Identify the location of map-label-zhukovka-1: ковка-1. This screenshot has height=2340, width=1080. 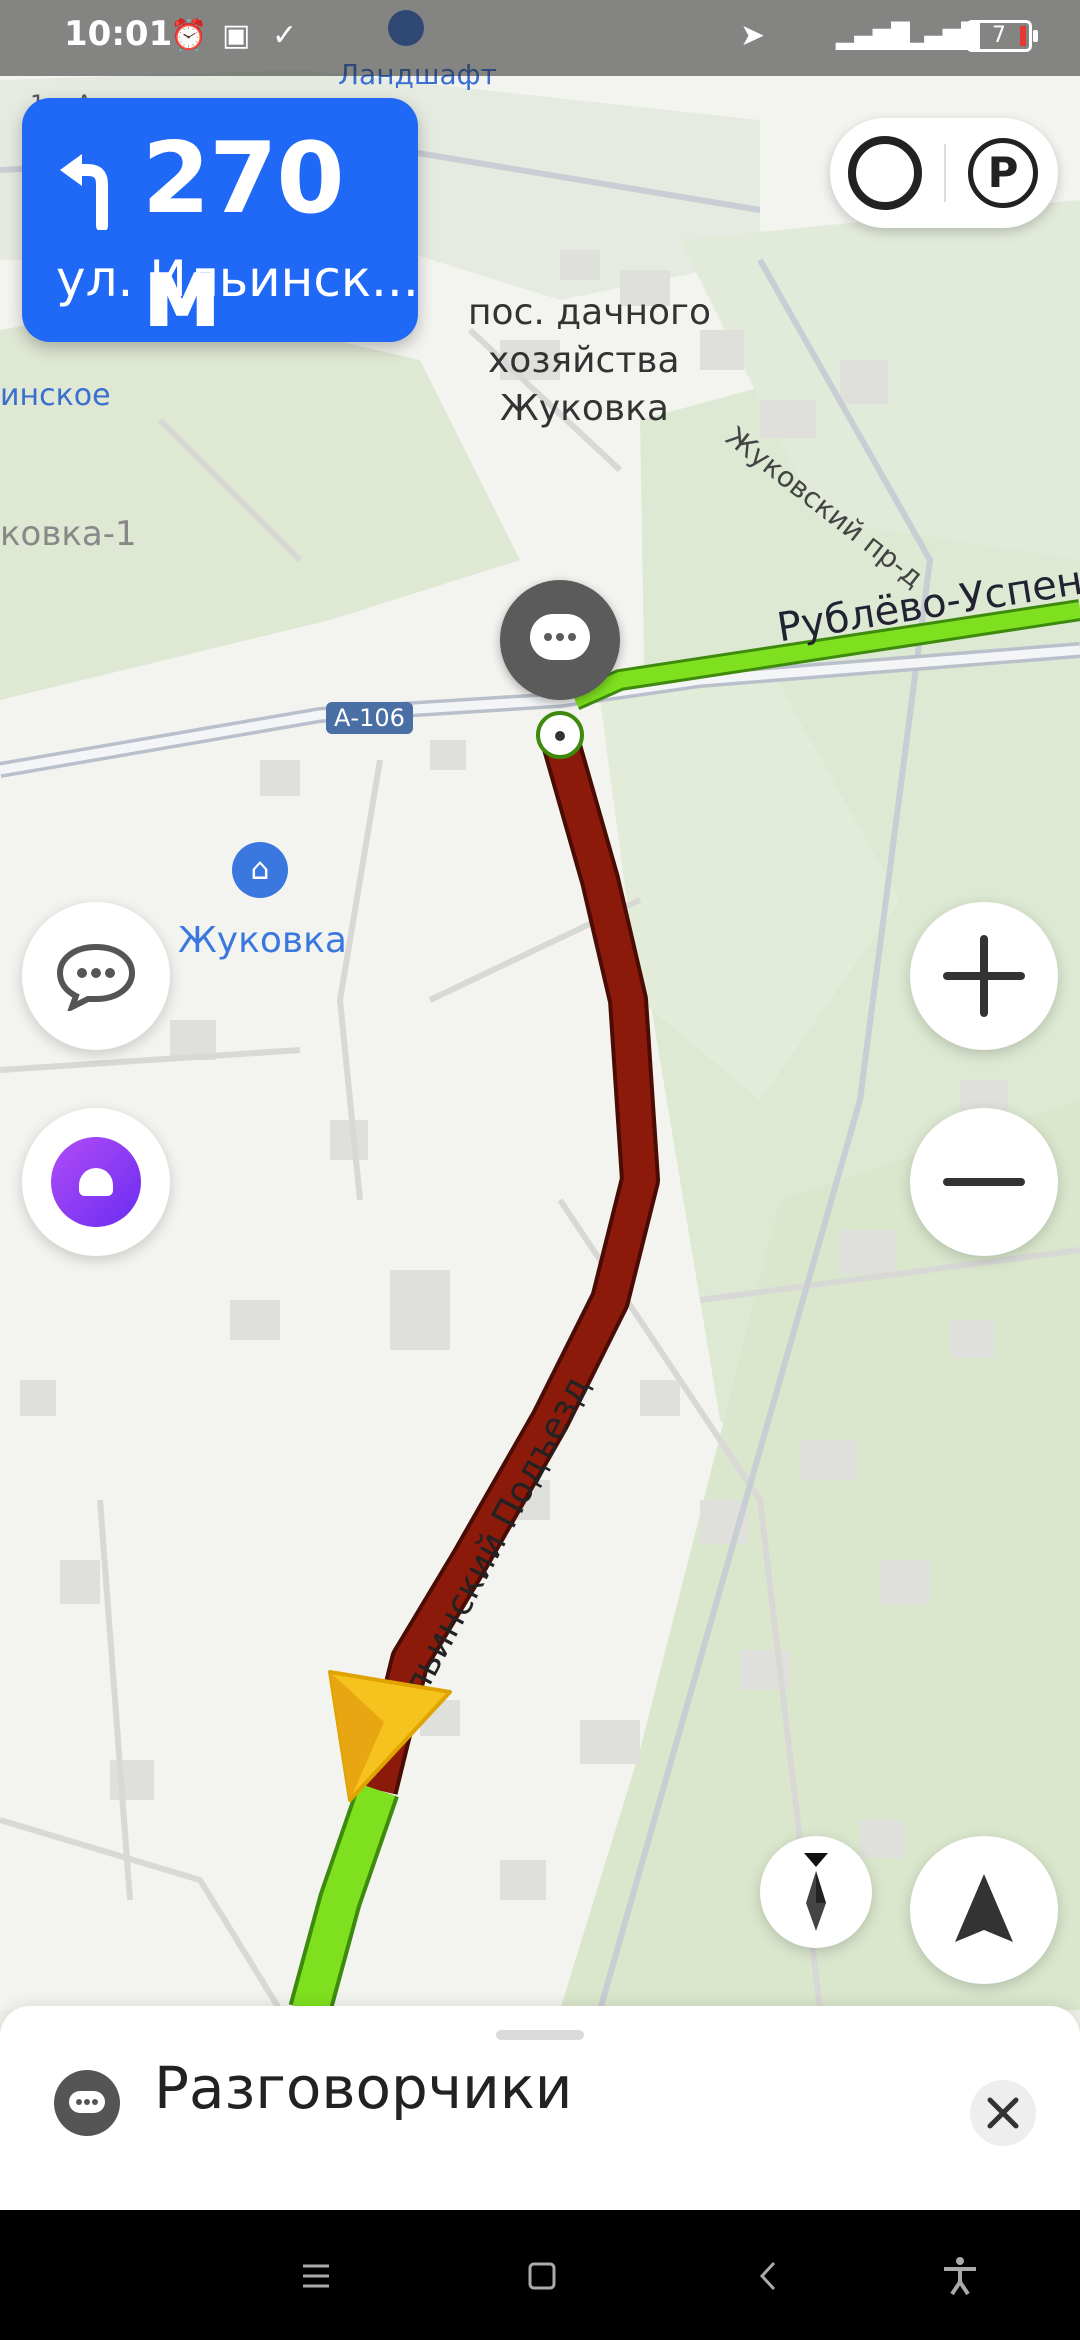
(68, 534).